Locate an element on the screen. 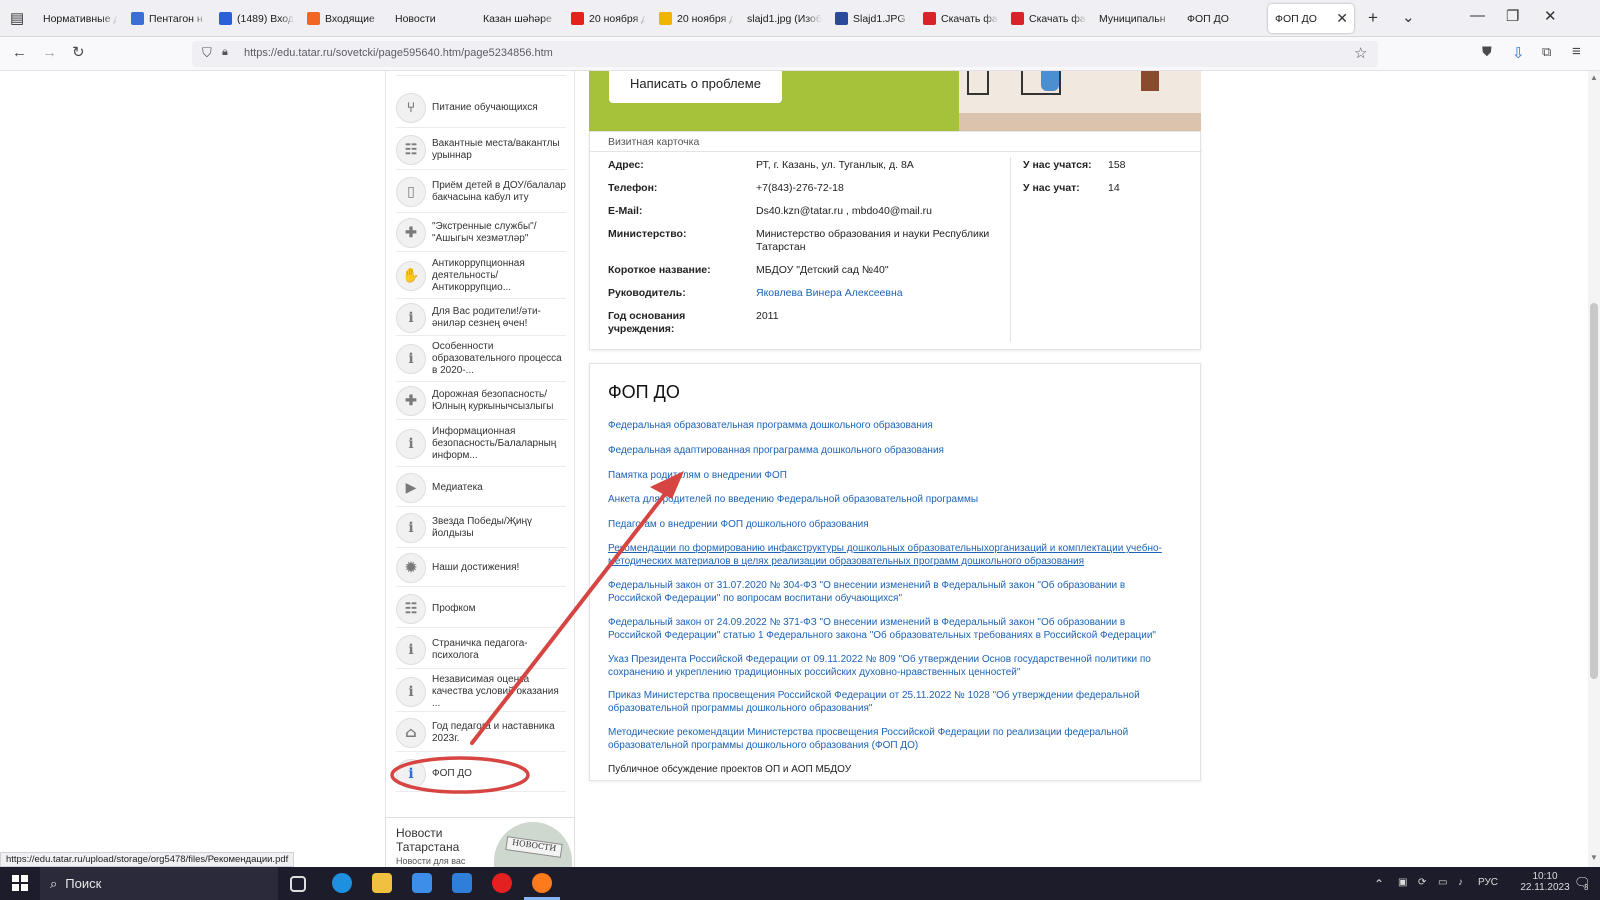  reload-button: ↻ is located at coordinates (78, 52).